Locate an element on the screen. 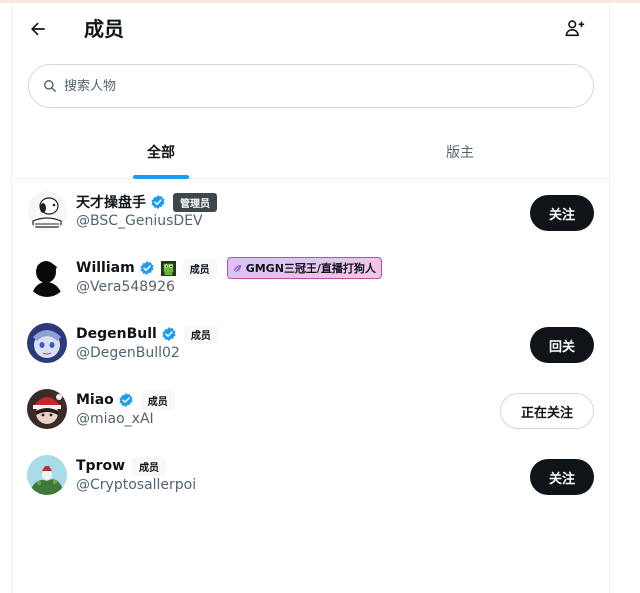  add-member-button is located at coordinates (576, 29).